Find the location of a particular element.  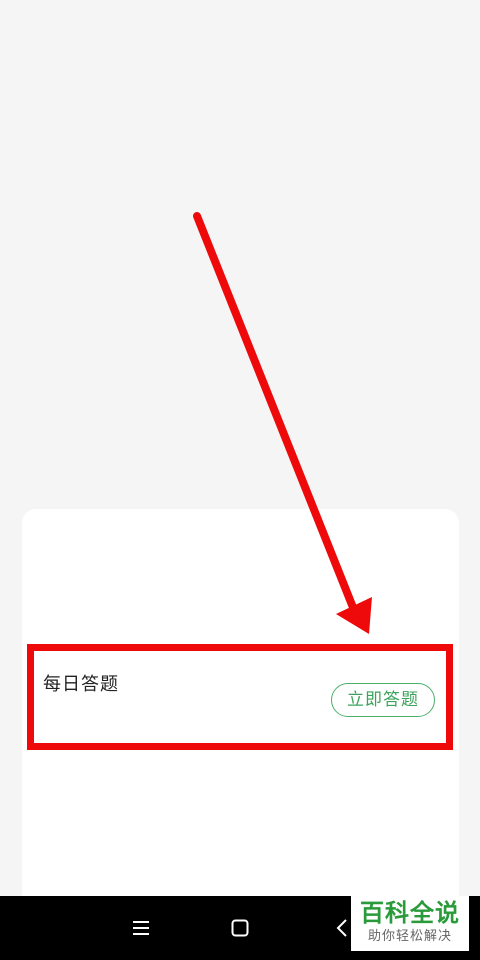

home-icon is located at coordinates (240, 928).